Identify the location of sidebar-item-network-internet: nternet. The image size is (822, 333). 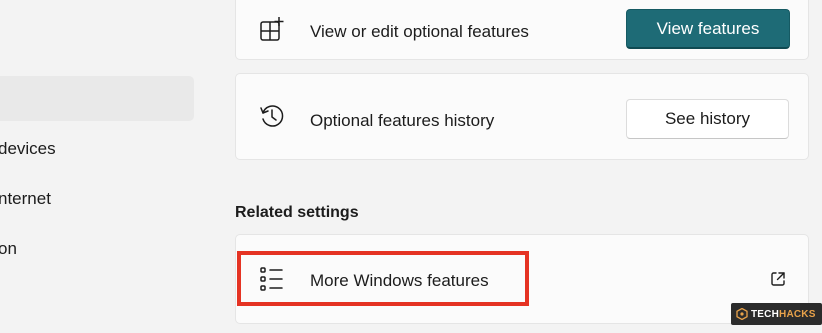
(25, 199).